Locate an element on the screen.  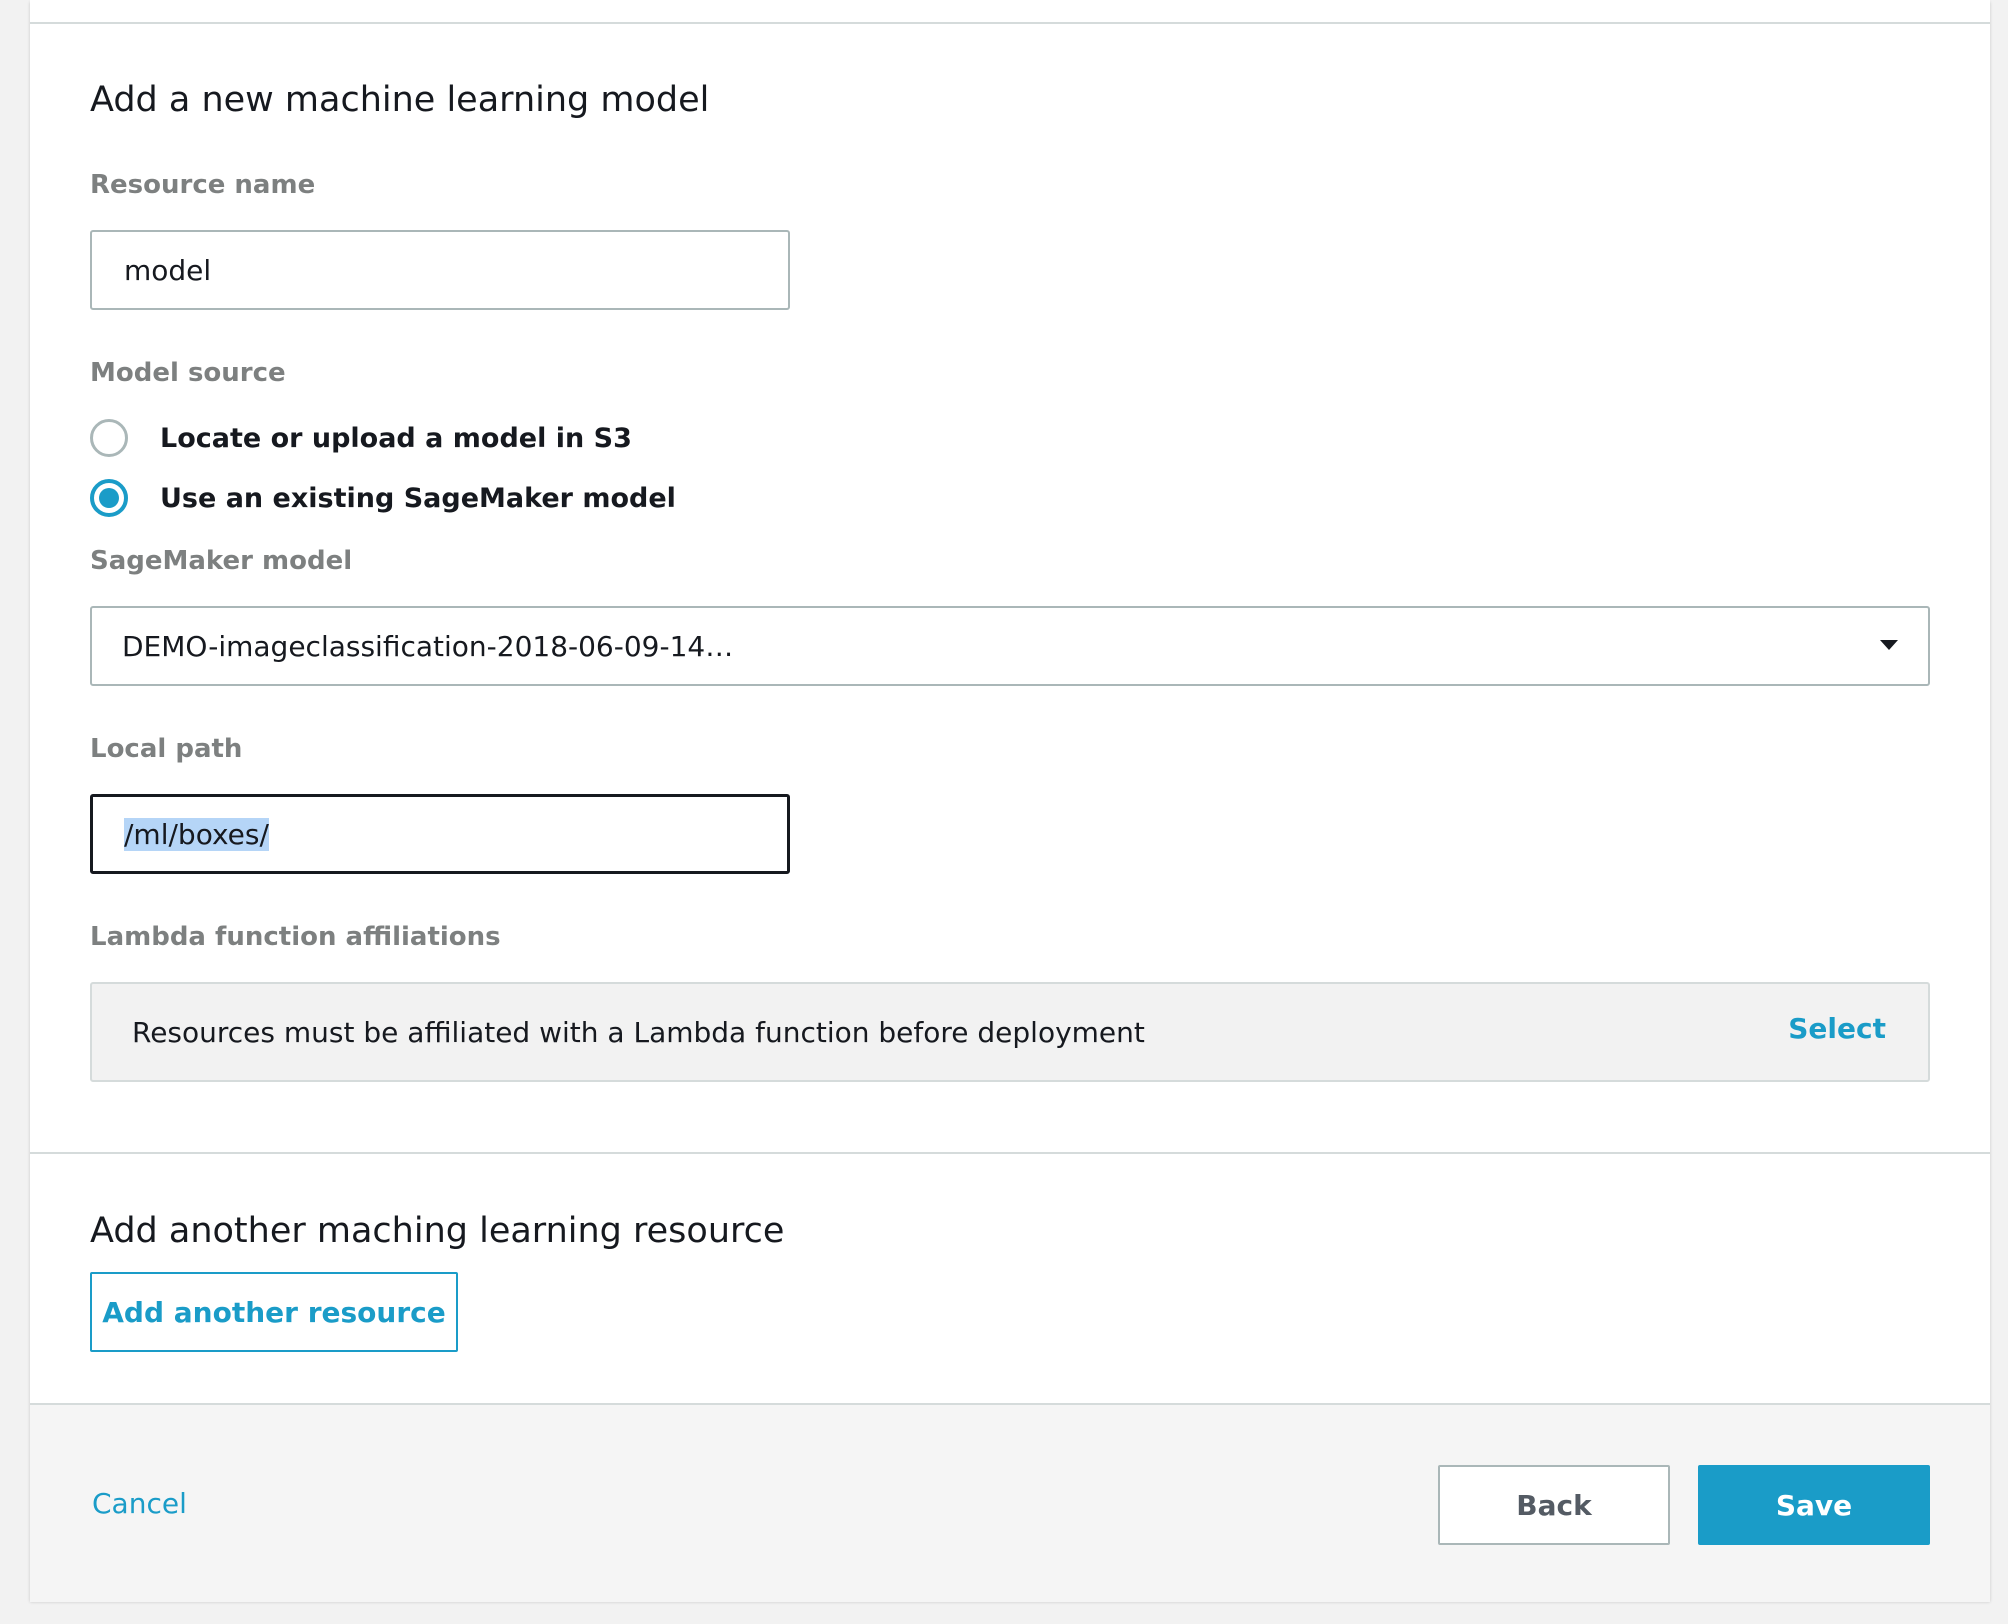
radio-option-sagemaker-label: Use an existing SageMaker model is located at coordinates (418, 498).